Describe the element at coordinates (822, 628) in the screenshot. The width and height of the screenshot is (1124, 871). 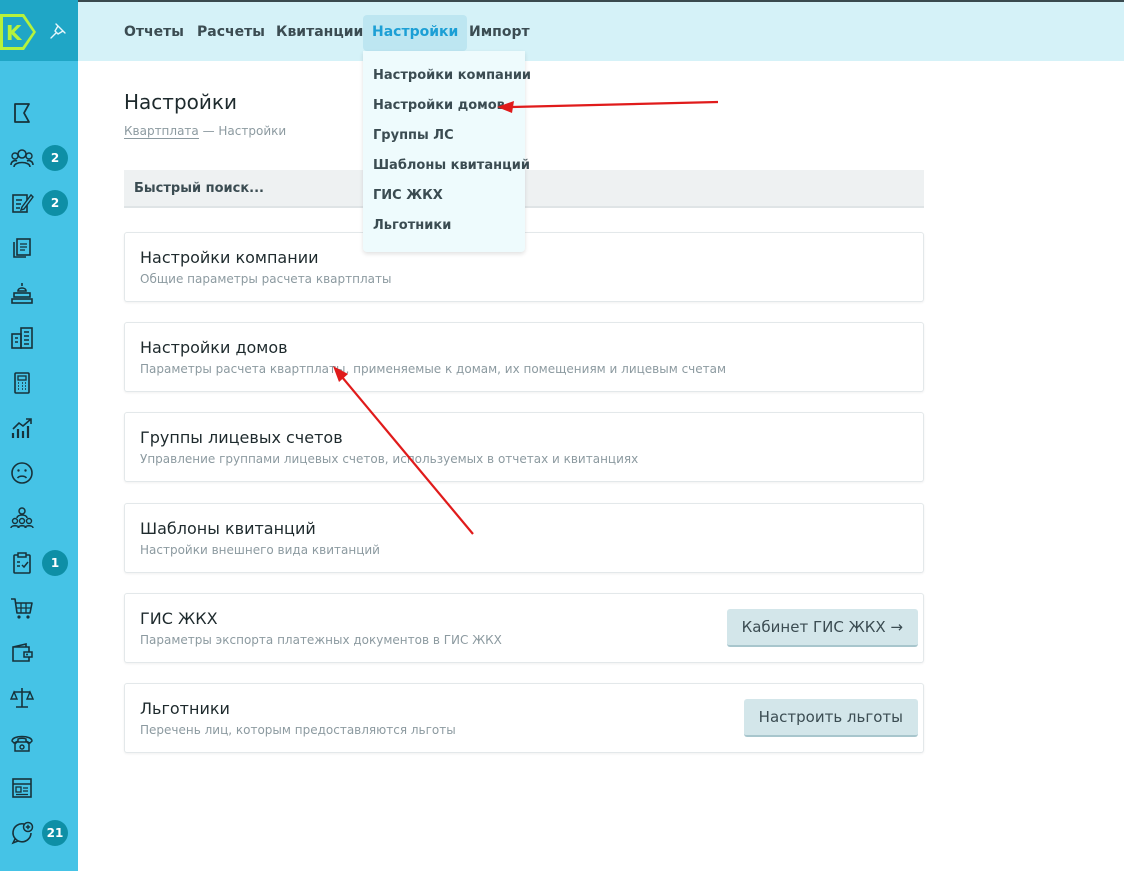
I see `gis-cabinet-button: Кабинет ГИС ЖКХ →` at that location.